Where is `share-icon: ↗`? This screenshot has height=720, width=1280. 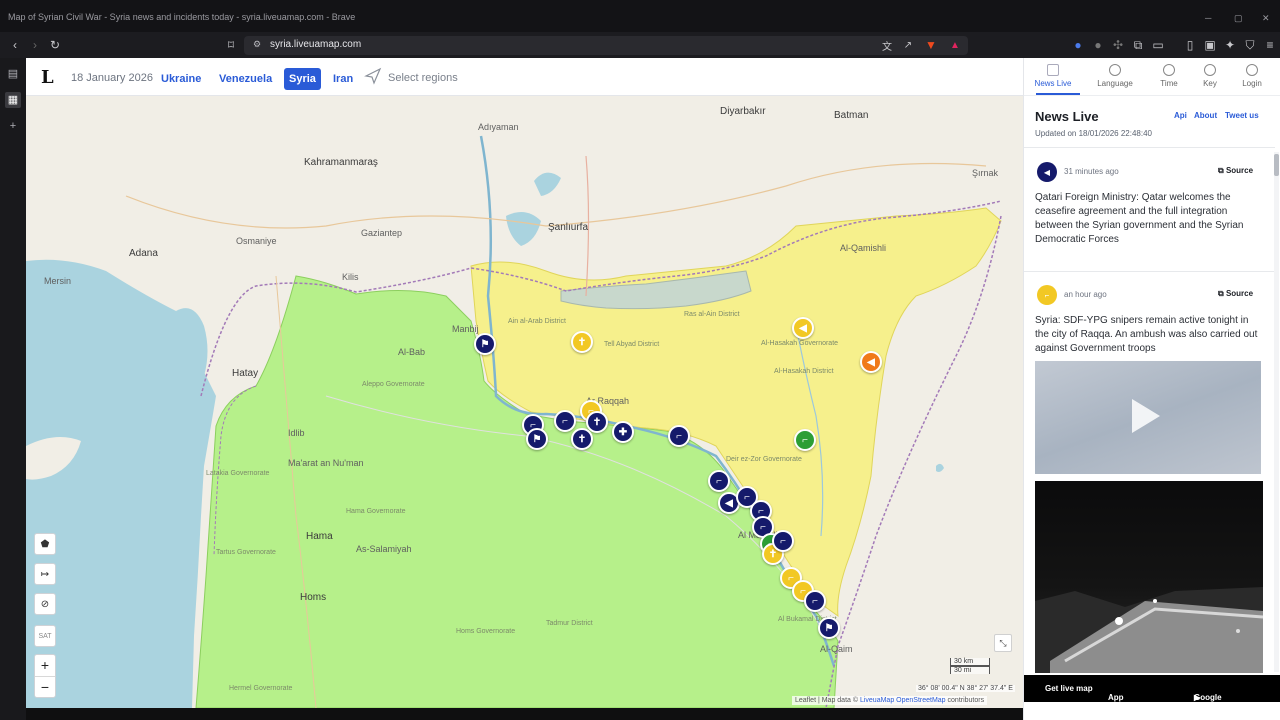
share-icon: ↗ is located at coordinates (908, 45).